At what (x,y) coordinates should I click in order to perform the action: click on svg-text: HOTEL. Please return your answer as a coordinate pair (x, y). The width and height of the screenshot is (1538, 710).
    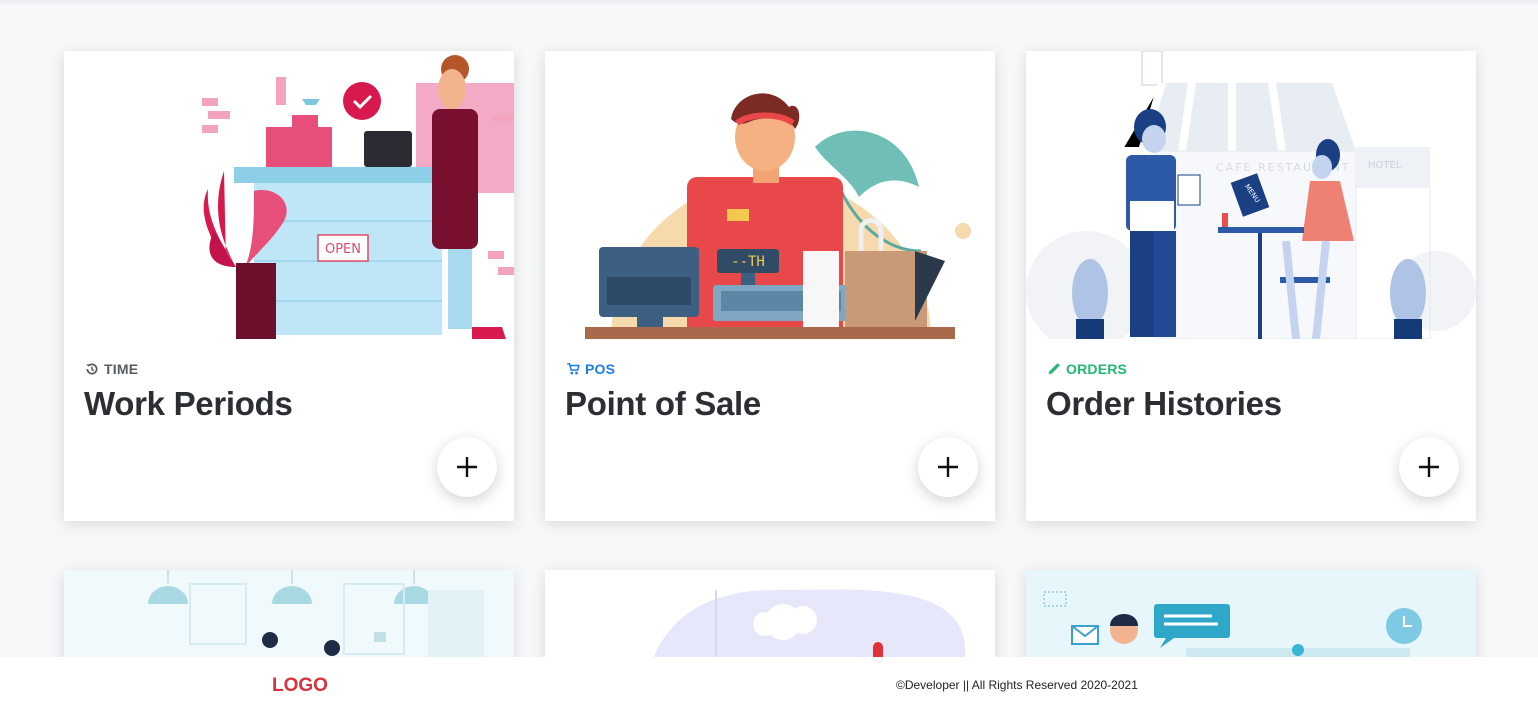
    Looking at the image, I should click on (1385, 165).